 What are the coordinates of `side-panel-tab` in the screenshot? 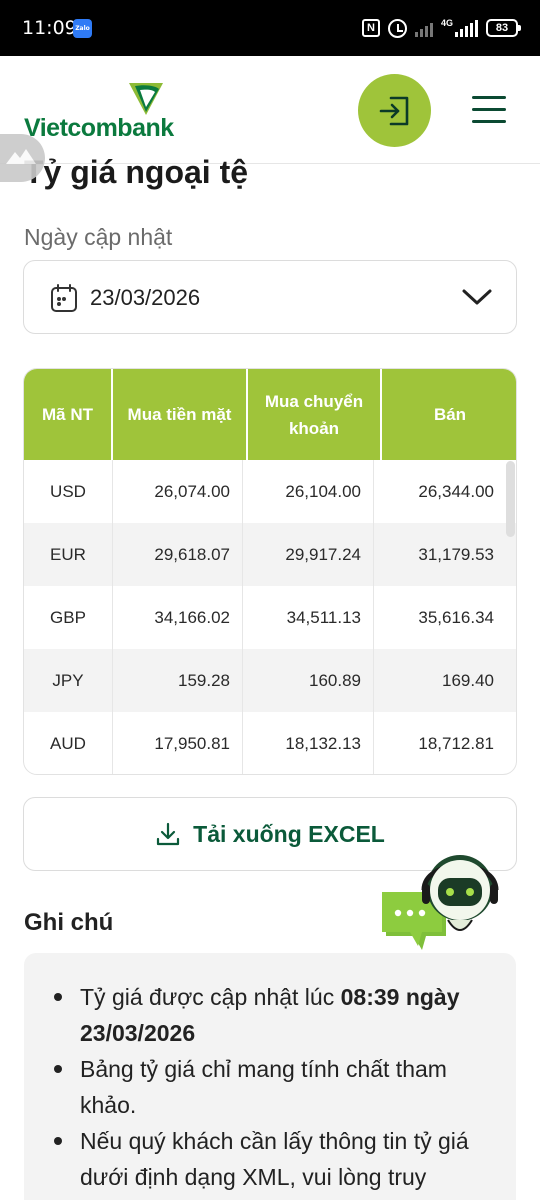 It's located at (22, 158).